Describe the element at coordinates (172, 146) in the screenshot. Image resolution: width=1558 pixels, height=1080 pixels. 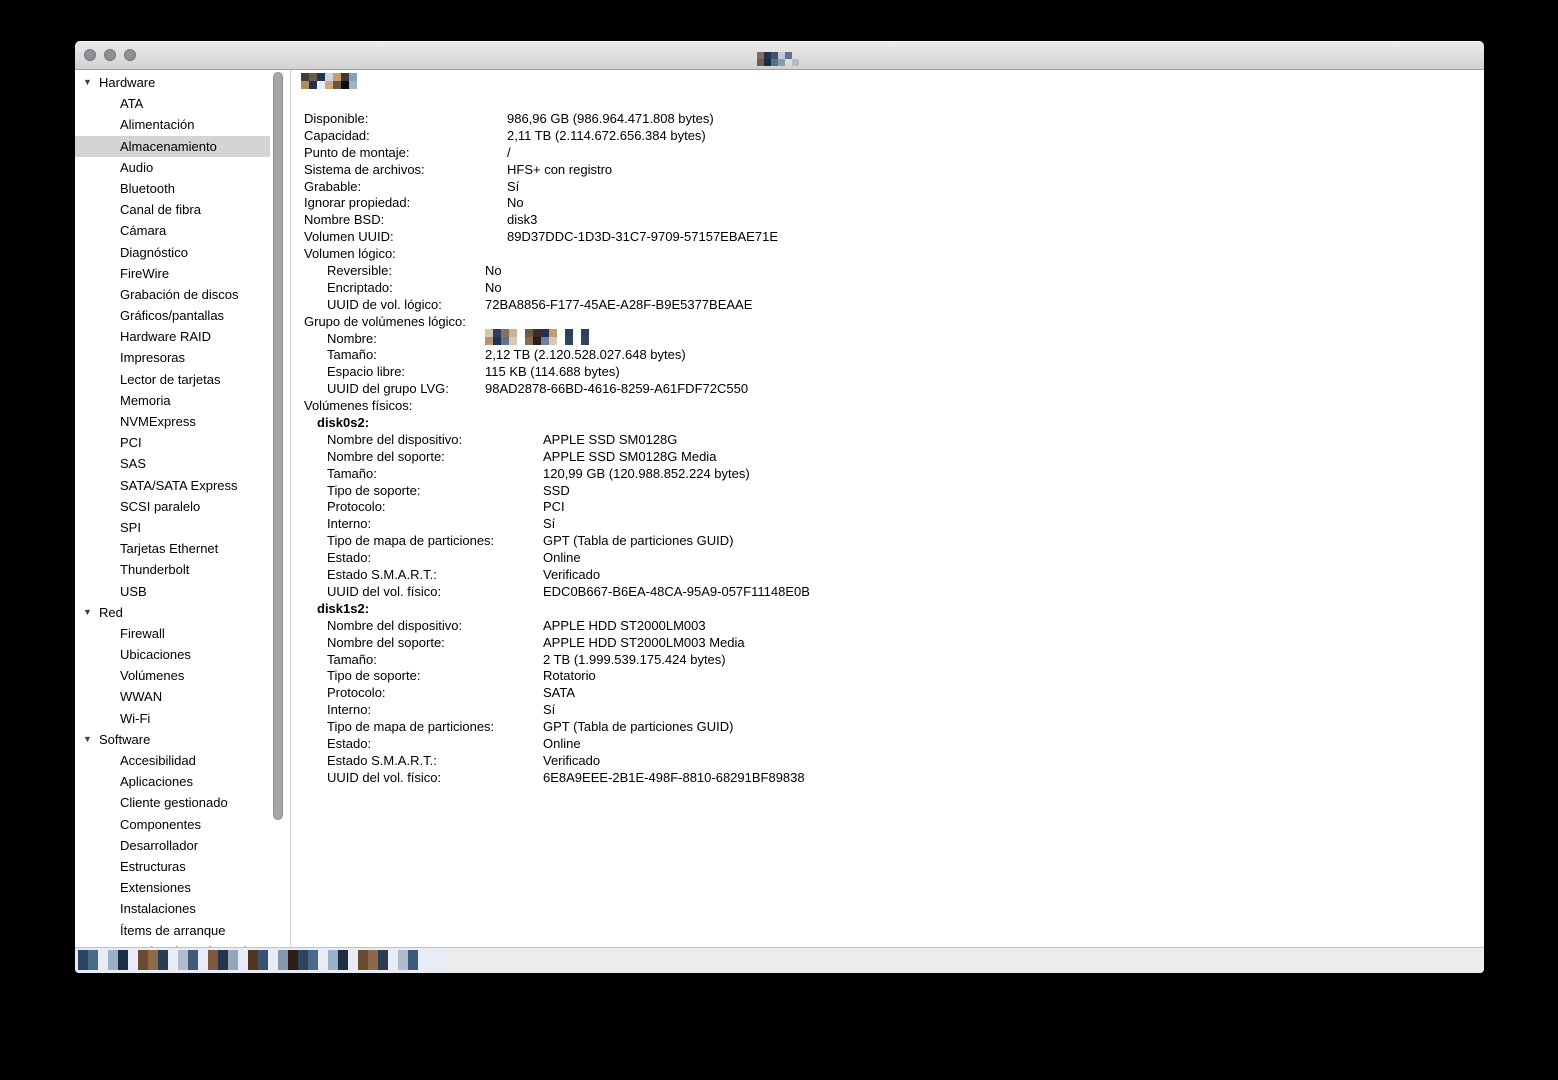
I see `sidebar-item-almacenamiento: Almacenamiento` at that location.